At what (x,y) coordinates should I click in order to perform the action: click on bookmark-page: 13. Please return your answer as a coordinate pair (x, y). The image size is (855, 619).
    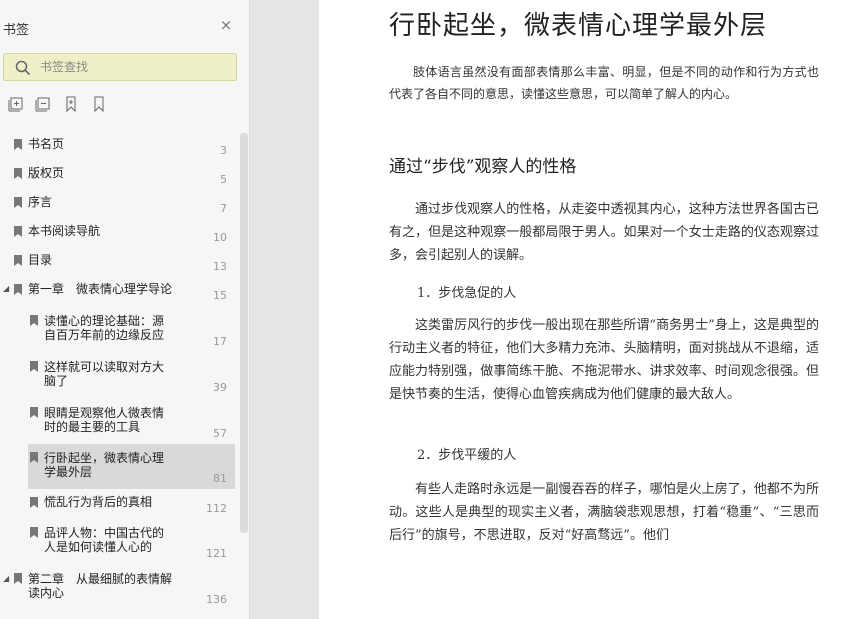
    Looking at the image, I should click on (220, 266).